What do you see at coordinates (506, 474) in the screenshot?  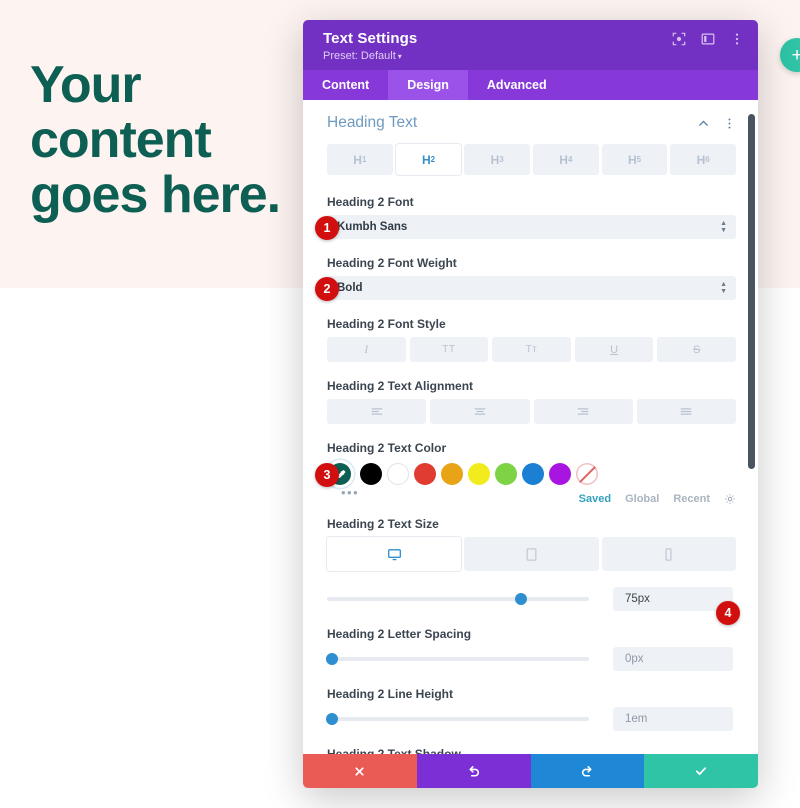 I see `swatch-green` at bounding box center [506, 474].